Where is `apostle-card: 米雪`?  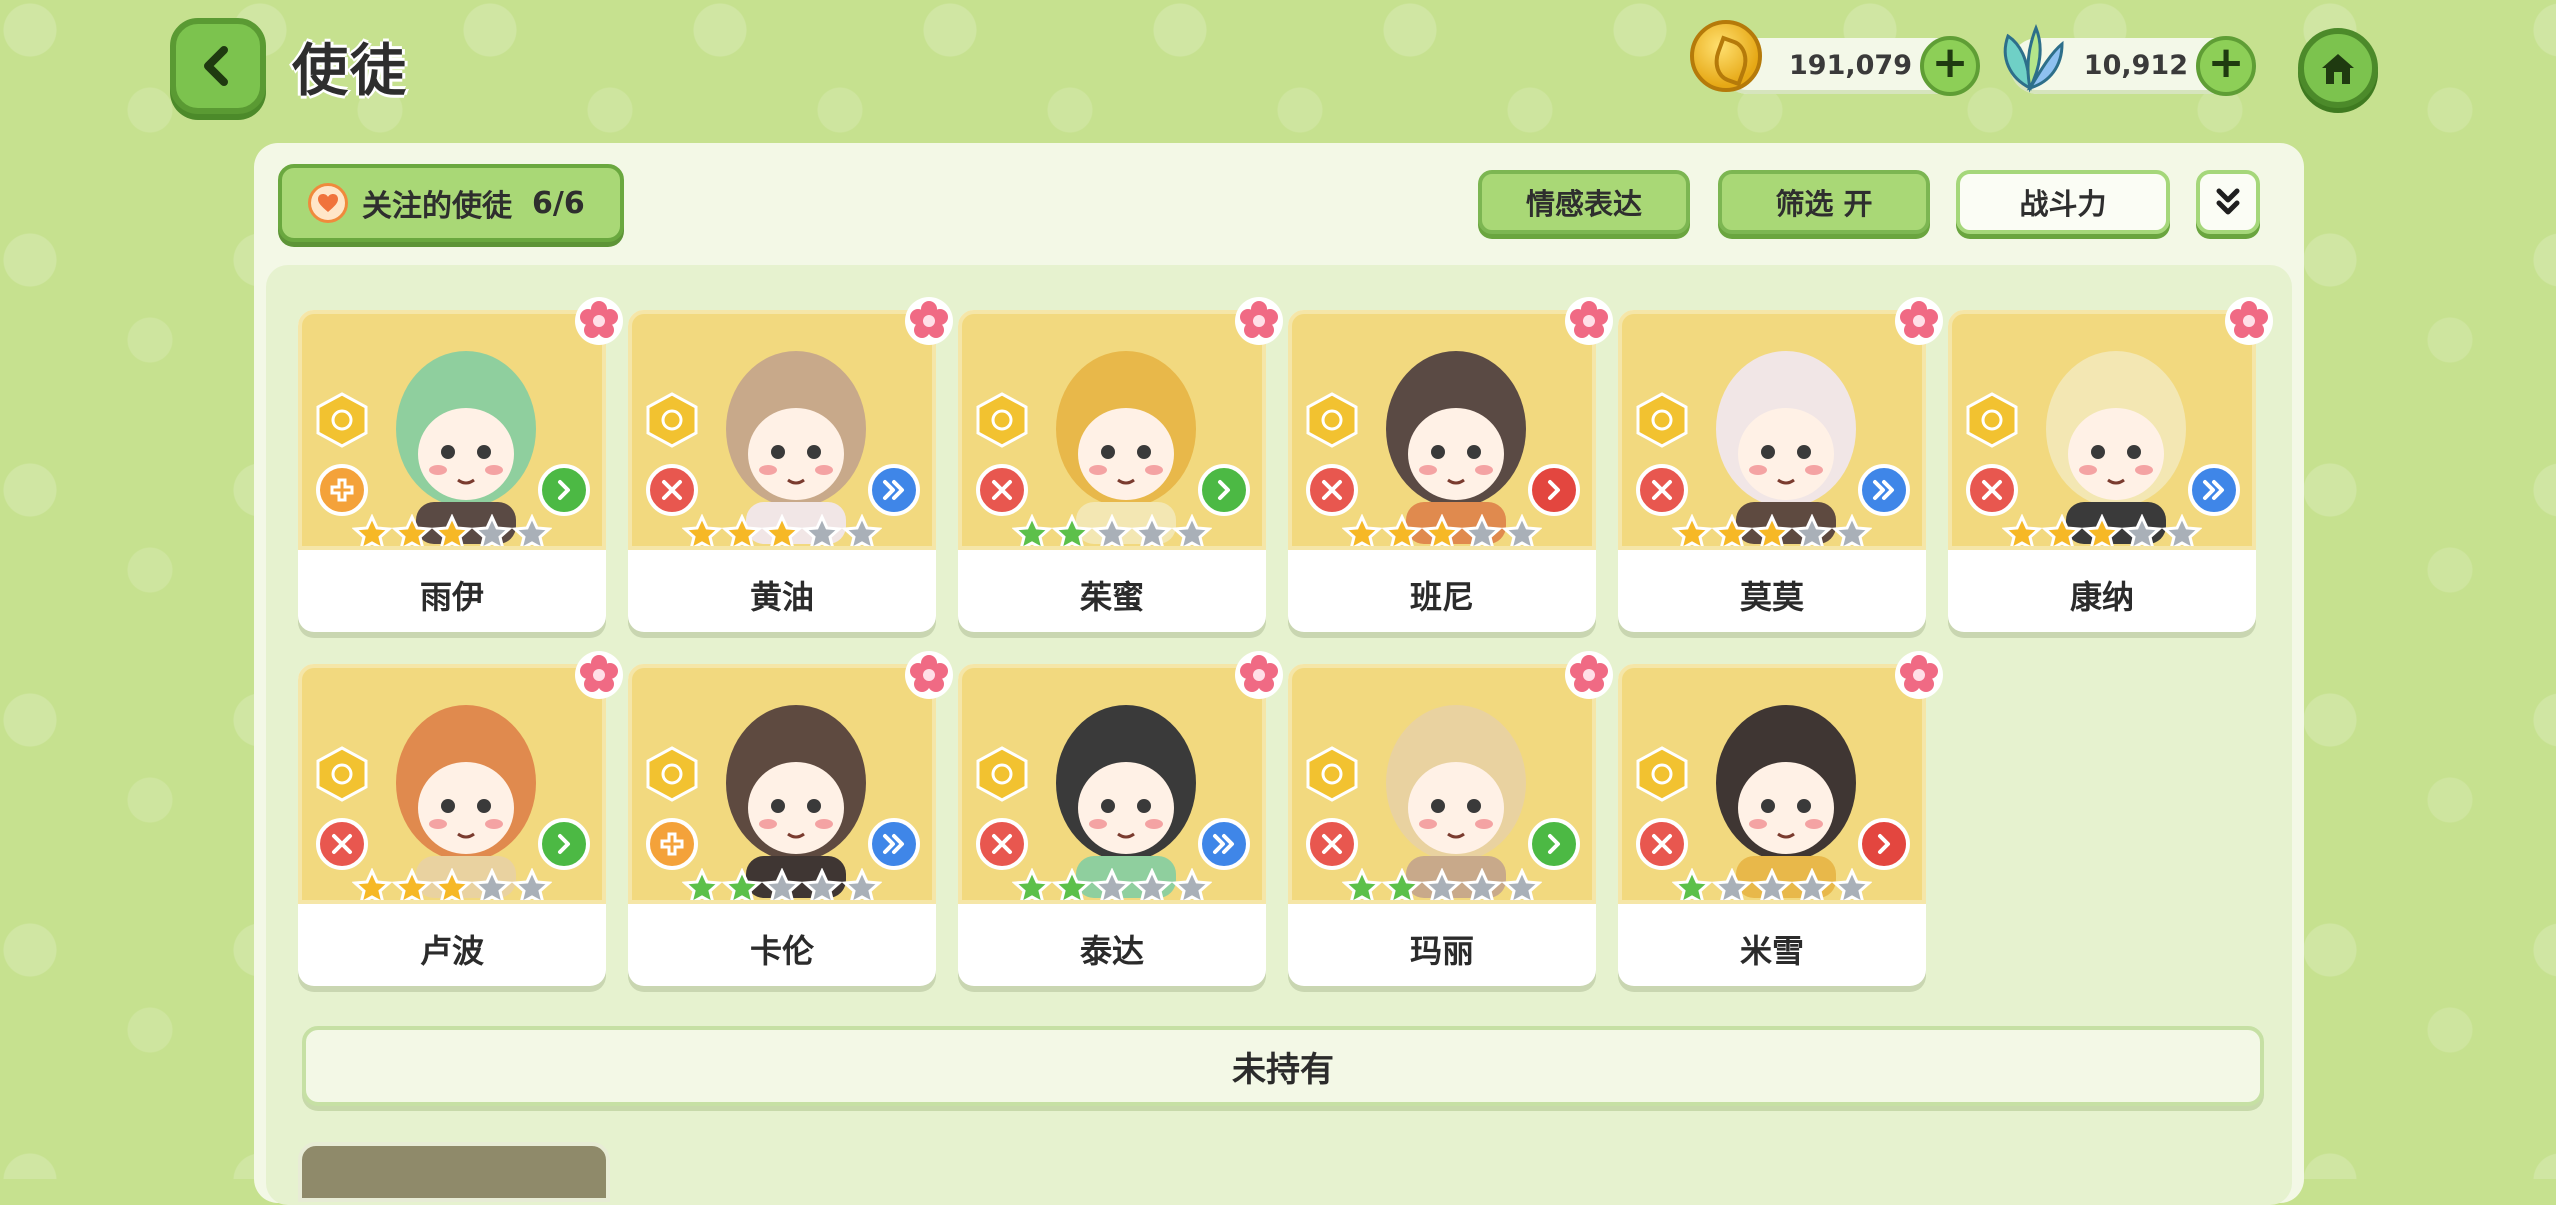
apostle-card: 米雪 is located at coordinates (1780, 818).